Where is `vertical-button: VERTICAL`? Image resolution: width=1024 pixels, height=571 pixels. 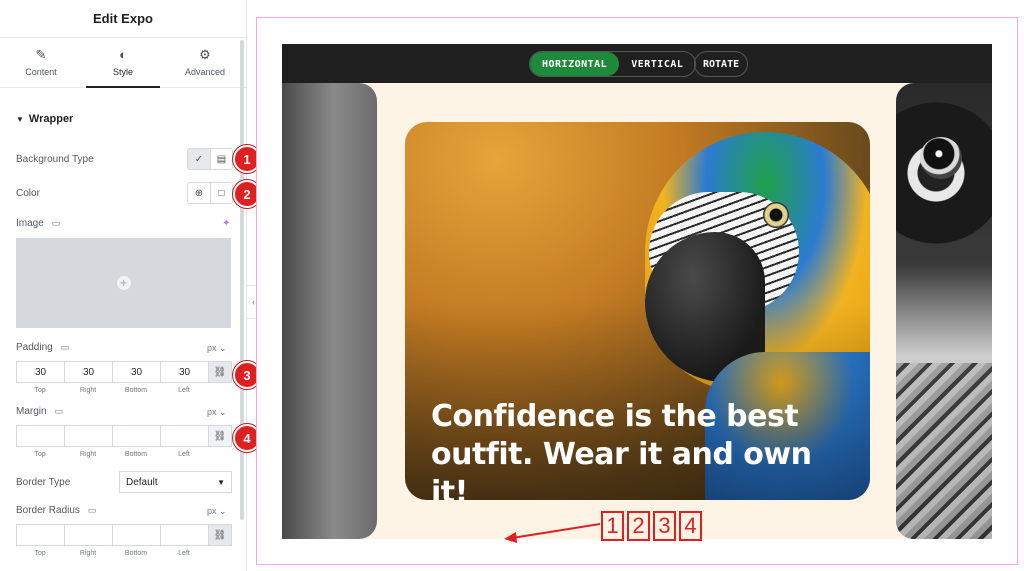
vertical-button: VERTICAL is located at coordinates (657, 64).